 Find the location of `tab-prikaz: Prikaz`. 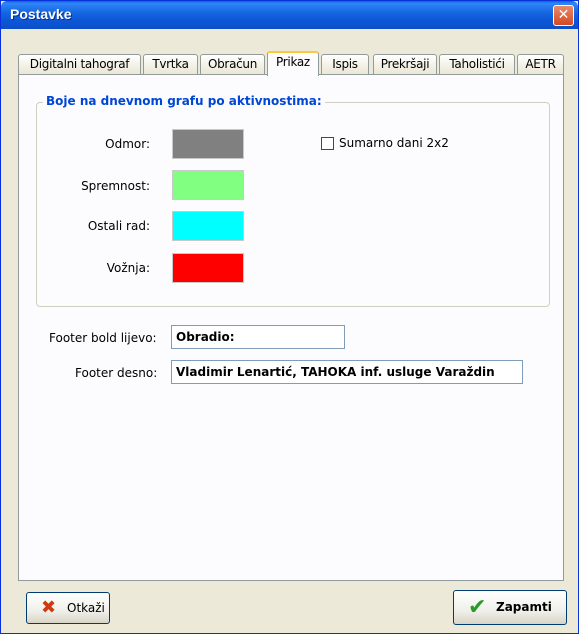

tab-prikaz: Prikaz is located at coordinates (293, 63).